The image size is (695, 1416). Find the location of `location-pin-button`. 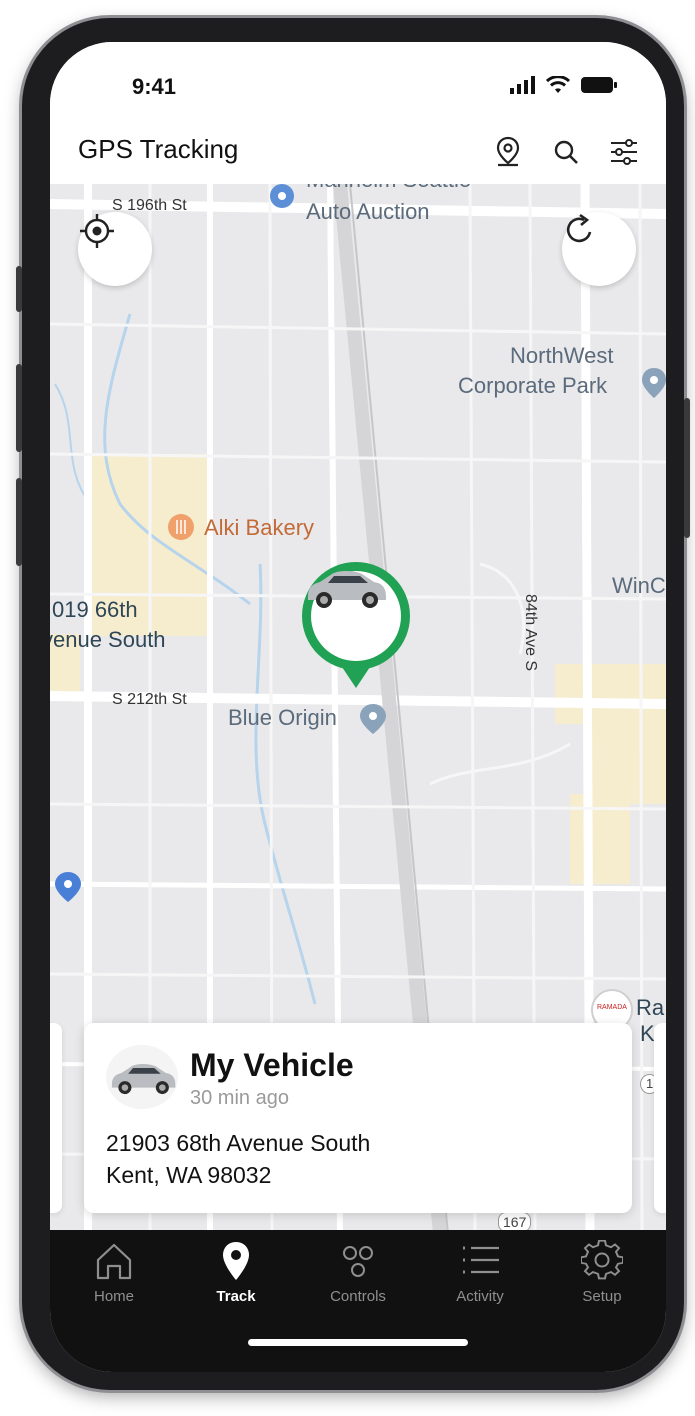

location-pin-button is located at coordinates (508, 152).